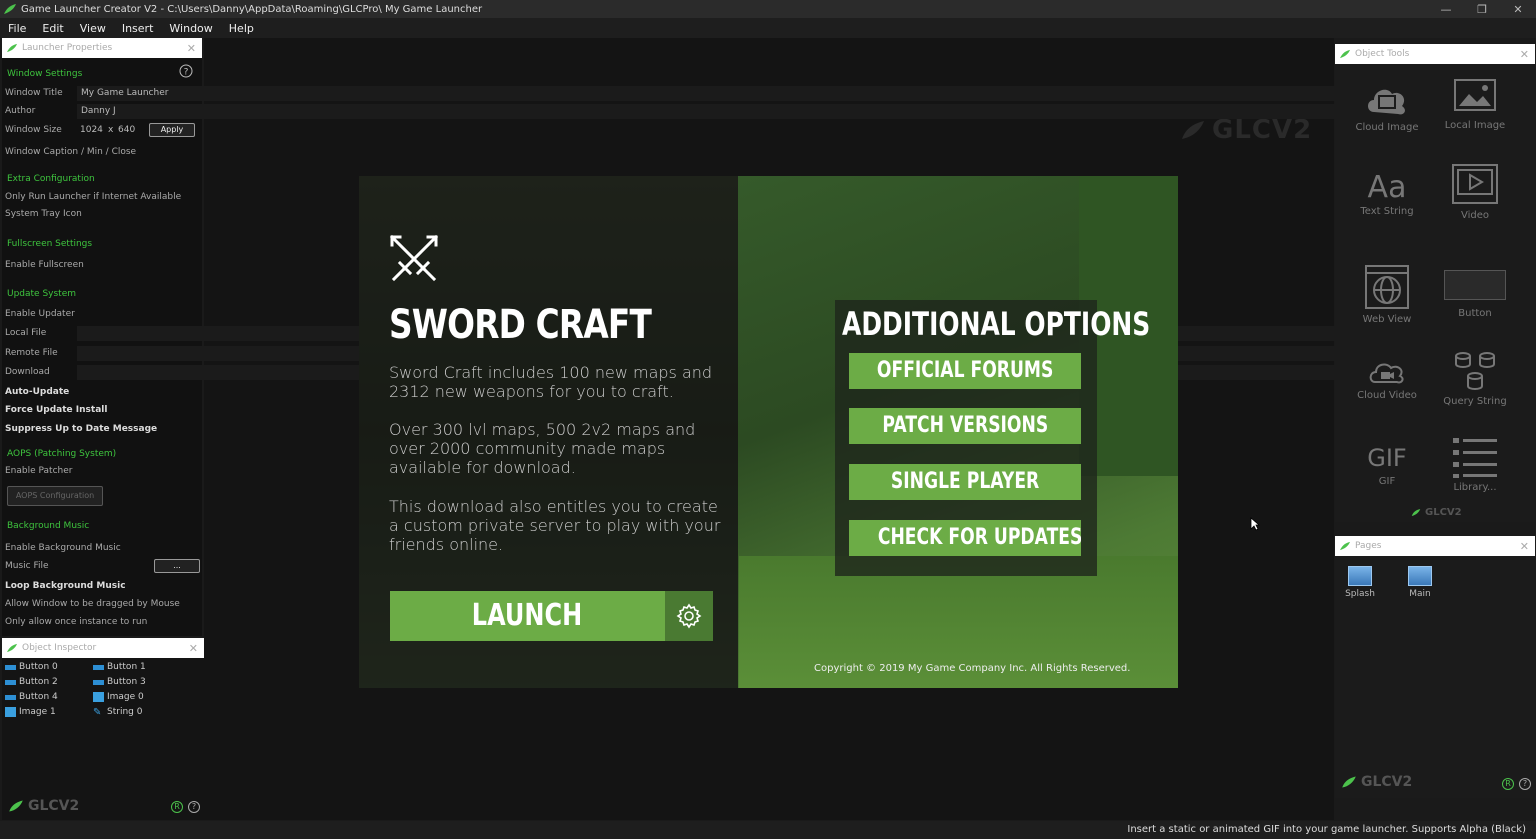 This screenshot has width=1536, height=839. I want to click on page-main: Main, so click(1420, 582).